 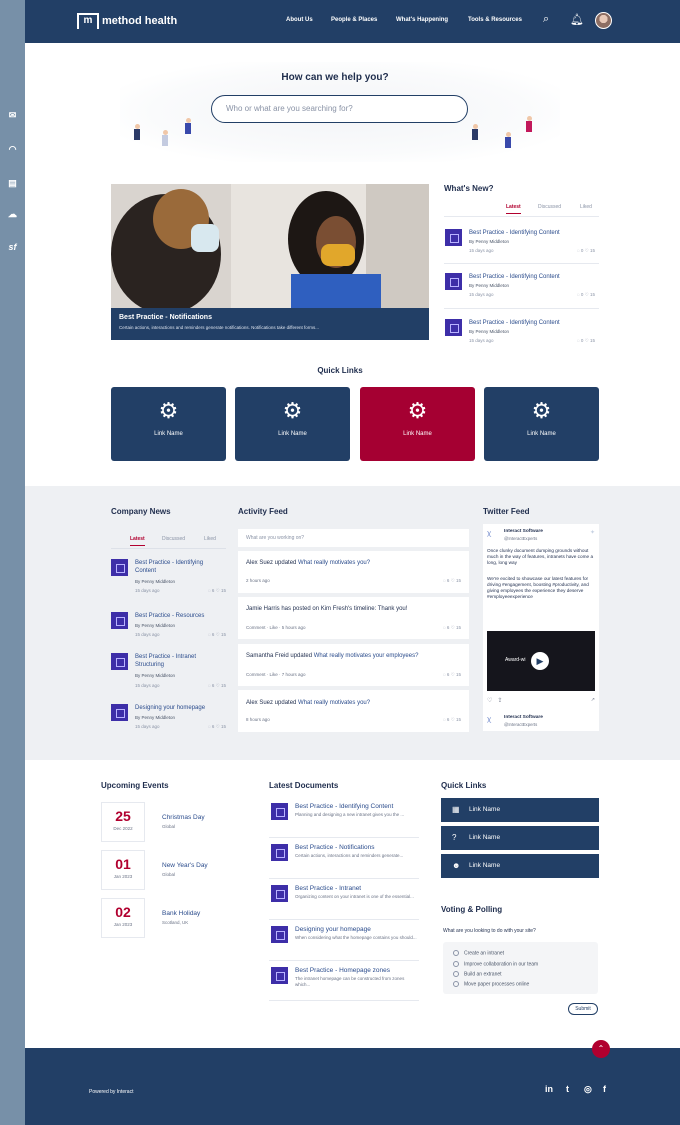 What do you see at coordinates (546, 19) in the screenshot?
I see `search-icon: ⌕` at bounding box center [546, 19].